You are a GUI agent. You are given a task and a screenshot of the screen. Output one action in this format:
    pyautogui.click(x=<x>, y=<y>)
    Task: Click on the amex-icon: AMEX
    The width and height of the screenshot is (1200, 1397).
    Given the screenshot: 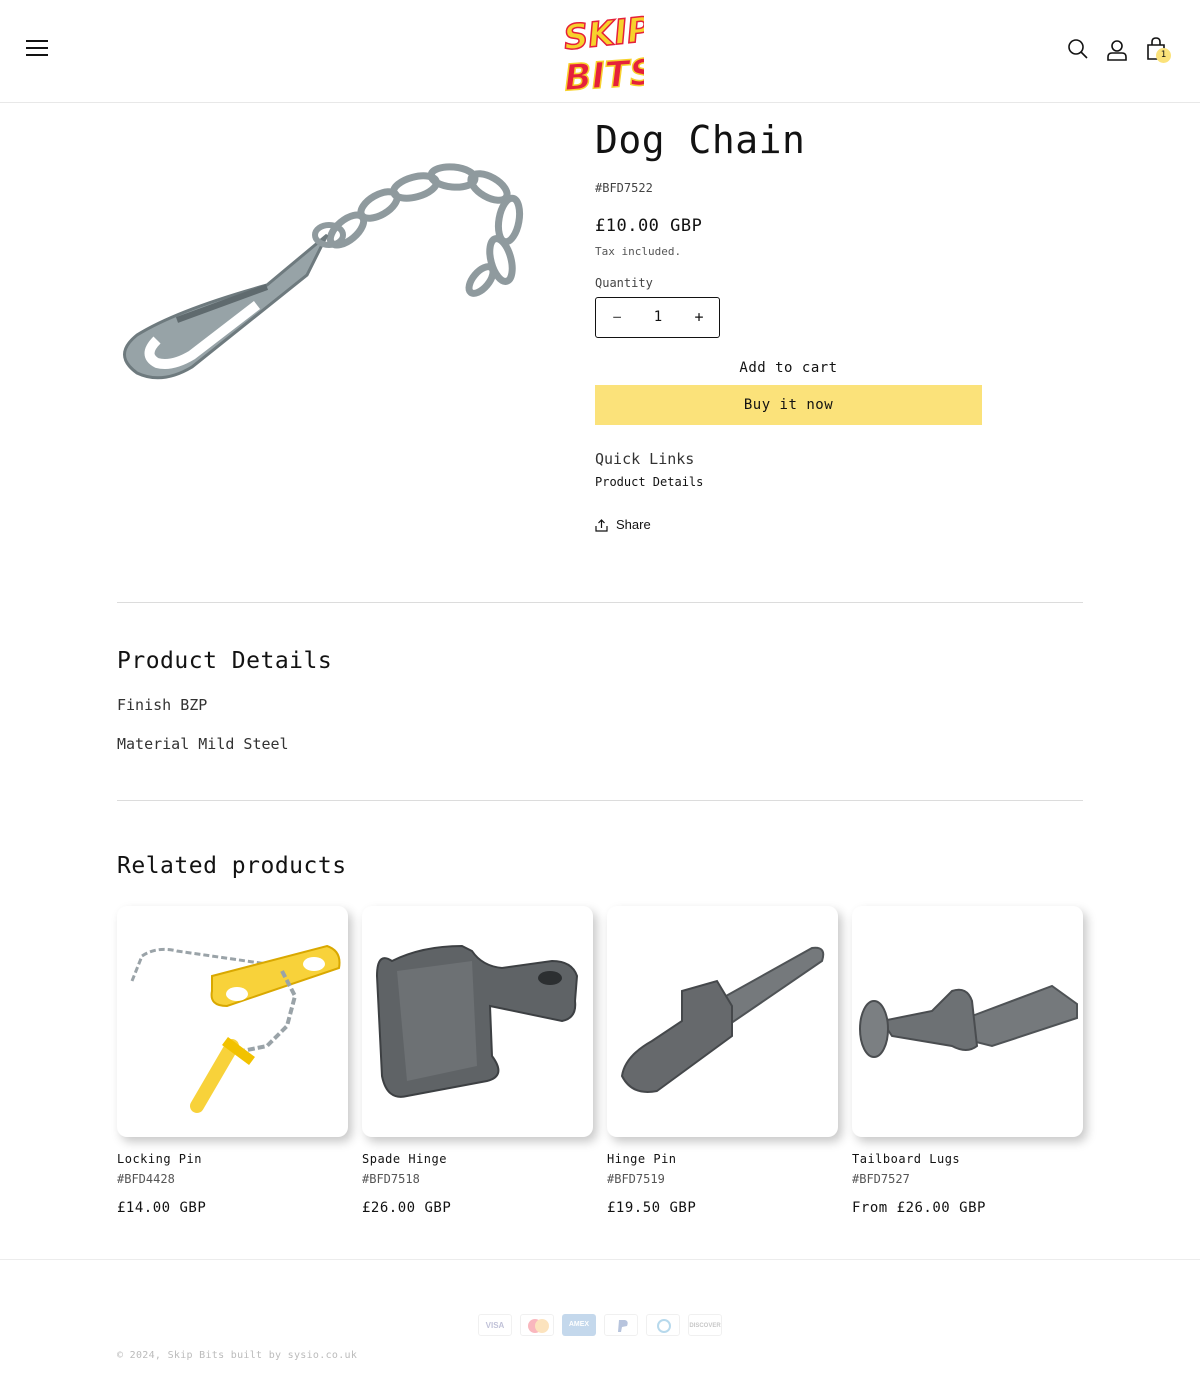 What is the action you would take?
    pyautogui.click(x=579, y=1325)
    